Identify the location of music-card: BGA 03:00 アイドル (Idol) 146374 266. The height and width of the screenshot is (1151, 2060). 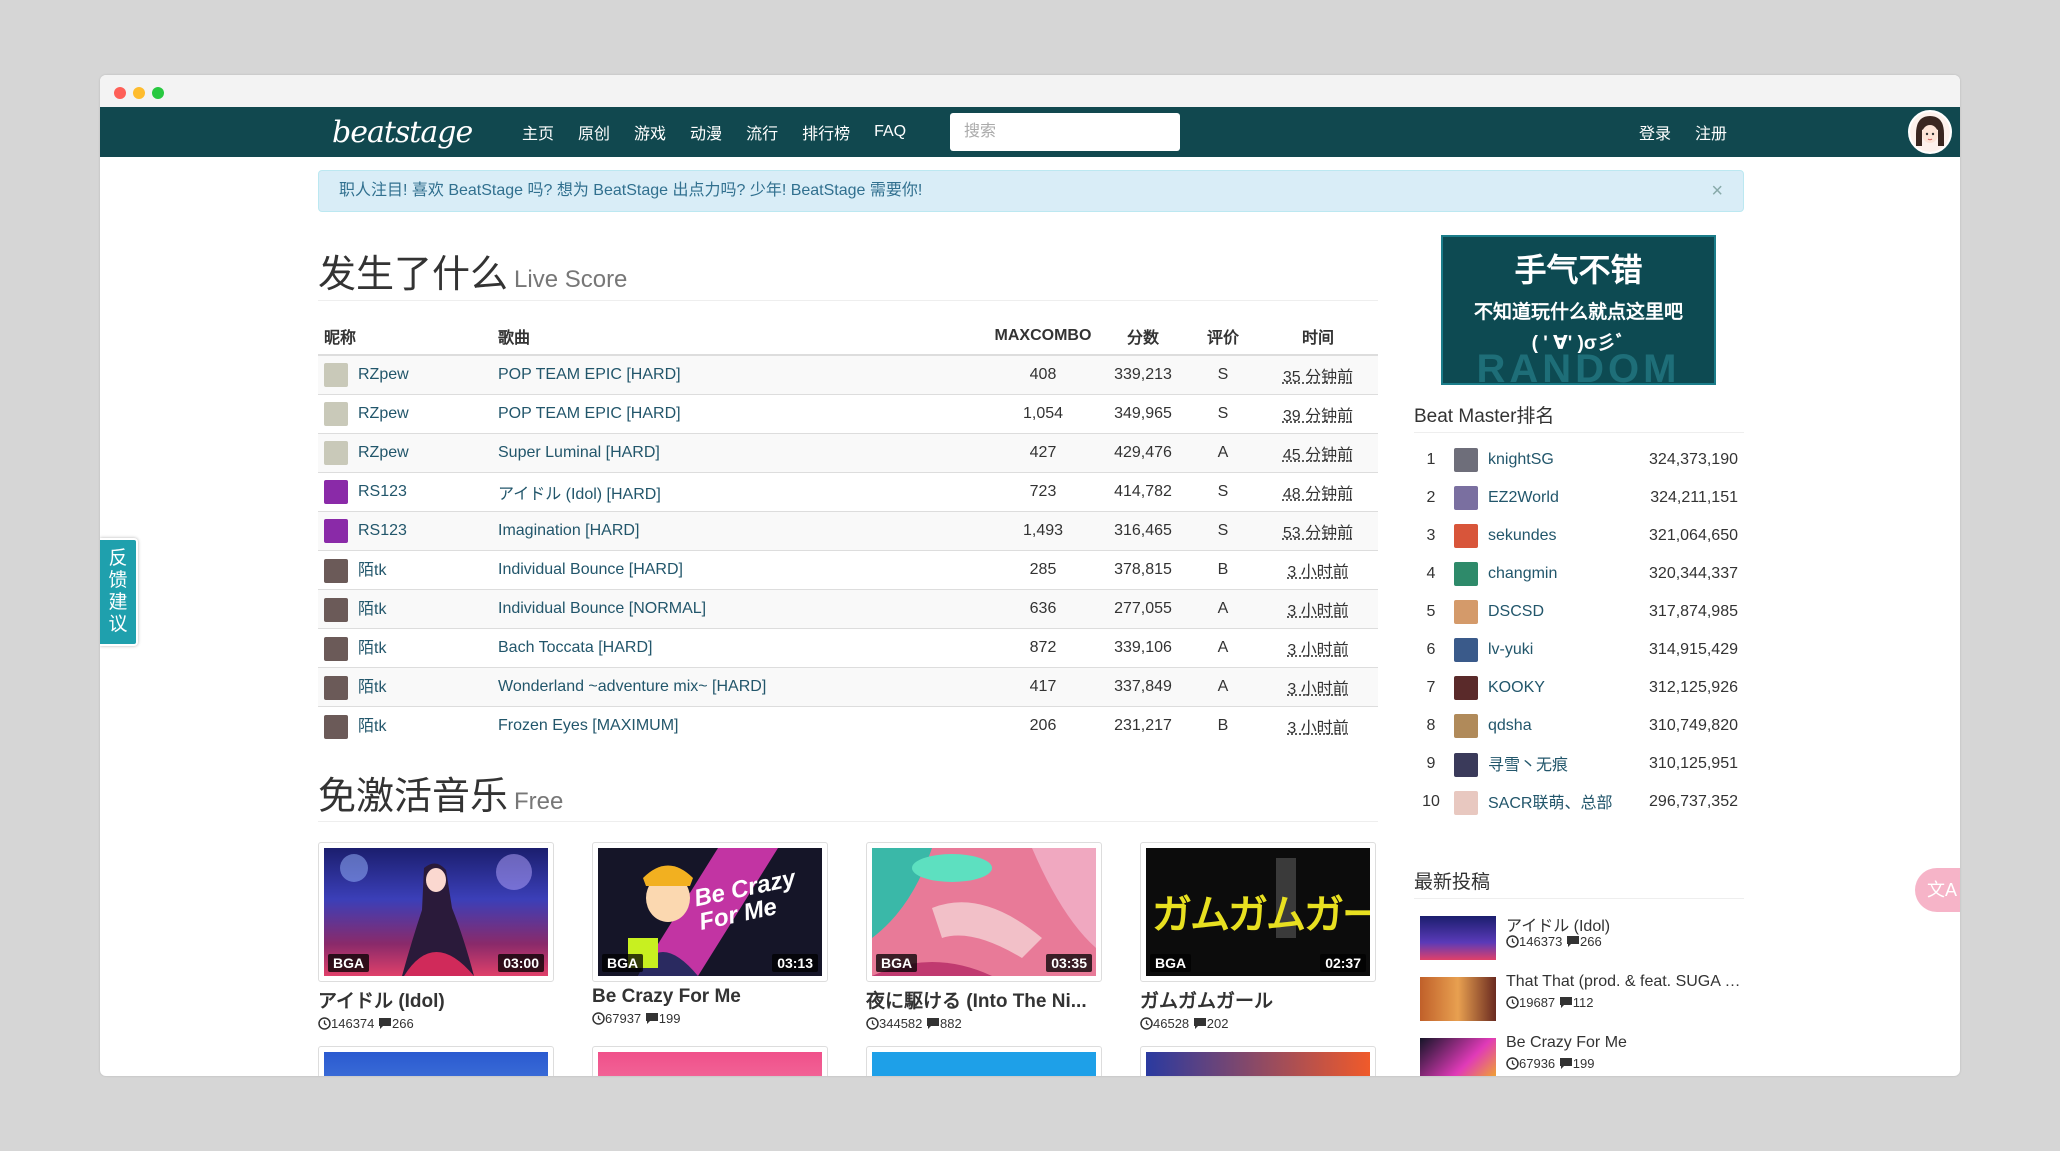
(436, 937).